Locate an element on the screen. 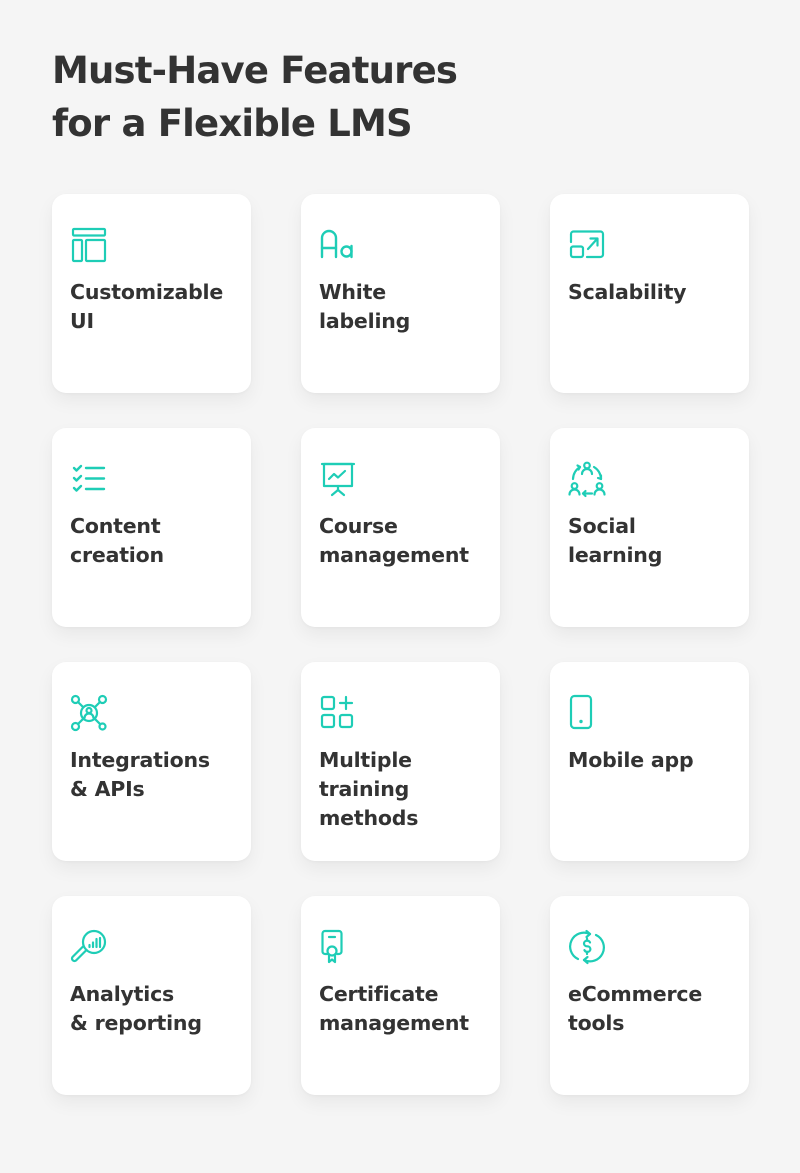 This screenshot has width=800, height=1173. feature-label: Course management is located at coordinates (394, 540).